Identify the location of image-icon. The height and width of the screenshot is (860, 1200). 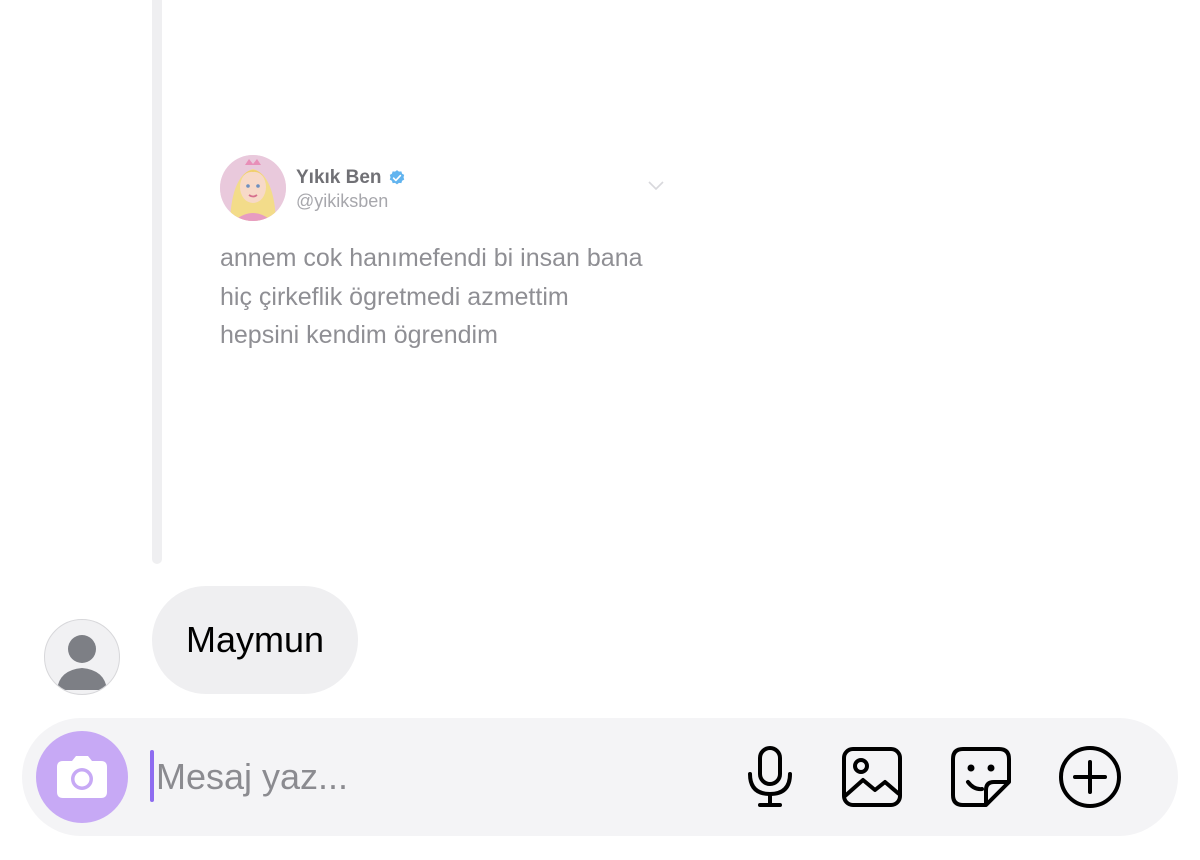
(872, 777).